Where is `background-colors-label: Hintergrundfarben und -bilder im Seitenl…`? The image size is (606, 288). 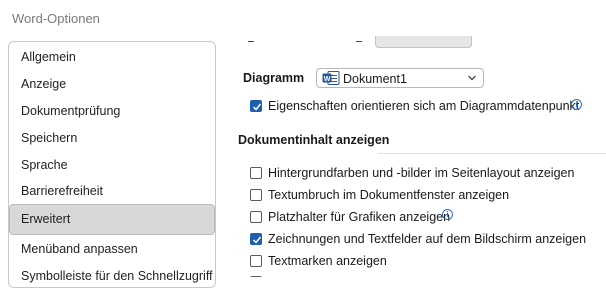
background-colors-label: Hintergrundfarben und -bilder im Seitenl… is located at coordinates (421, 173).